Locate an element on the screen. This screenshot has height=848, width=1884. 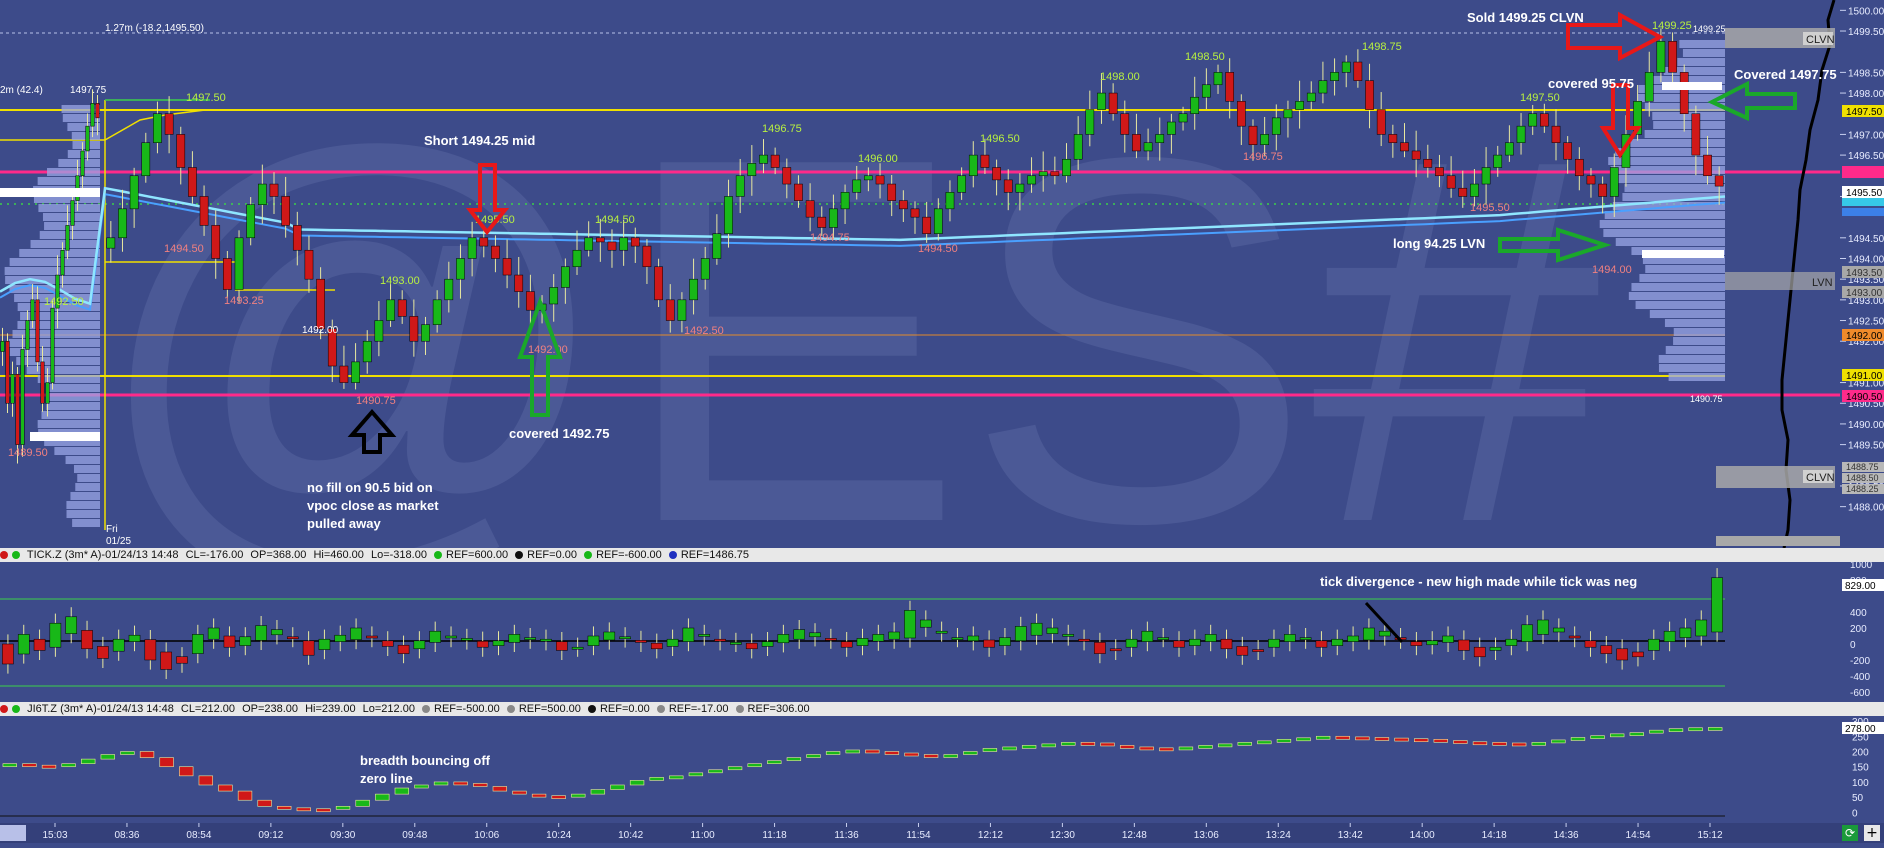
label-1499-25-right: 1499.25 is located at coordinates (1709, 29).